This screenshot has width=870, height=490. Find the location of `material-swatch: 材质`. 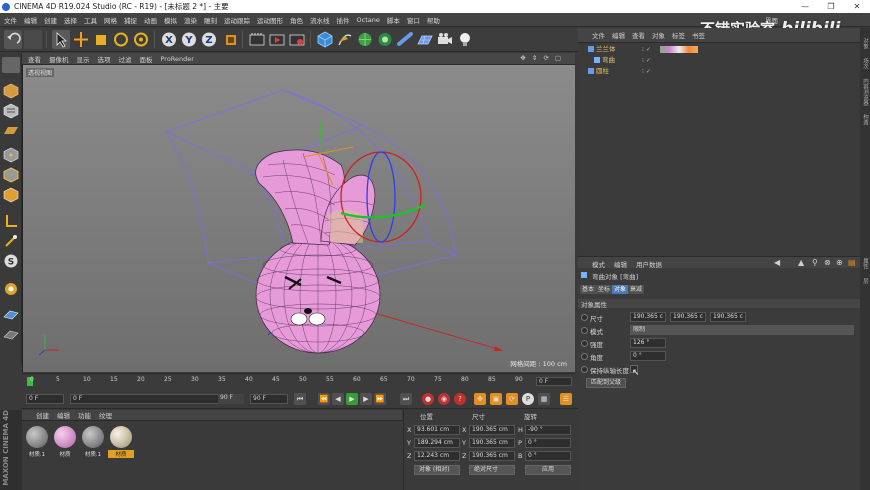

material-swatch: 材质 is located at coordinates (121, 443).